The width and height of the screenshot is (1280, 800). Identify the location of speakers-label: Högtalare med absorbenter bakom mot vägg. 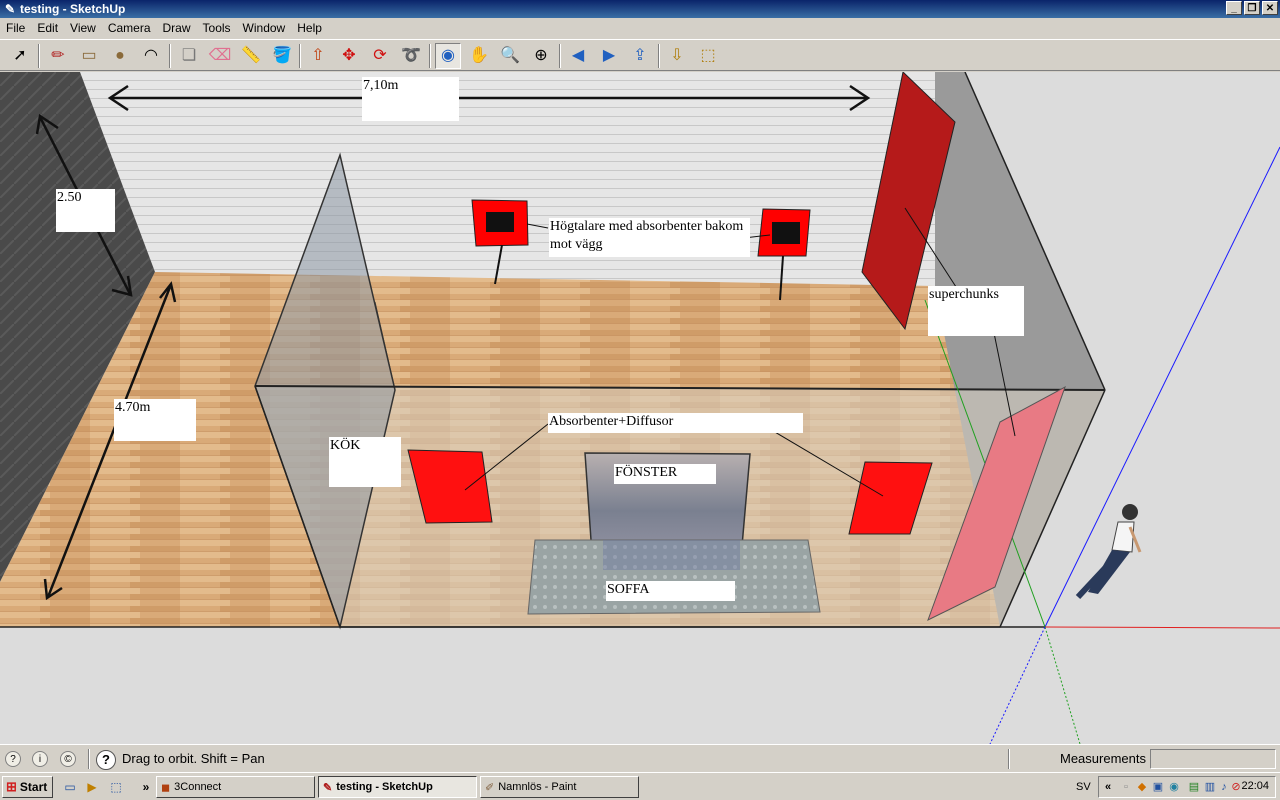
(649, 237).